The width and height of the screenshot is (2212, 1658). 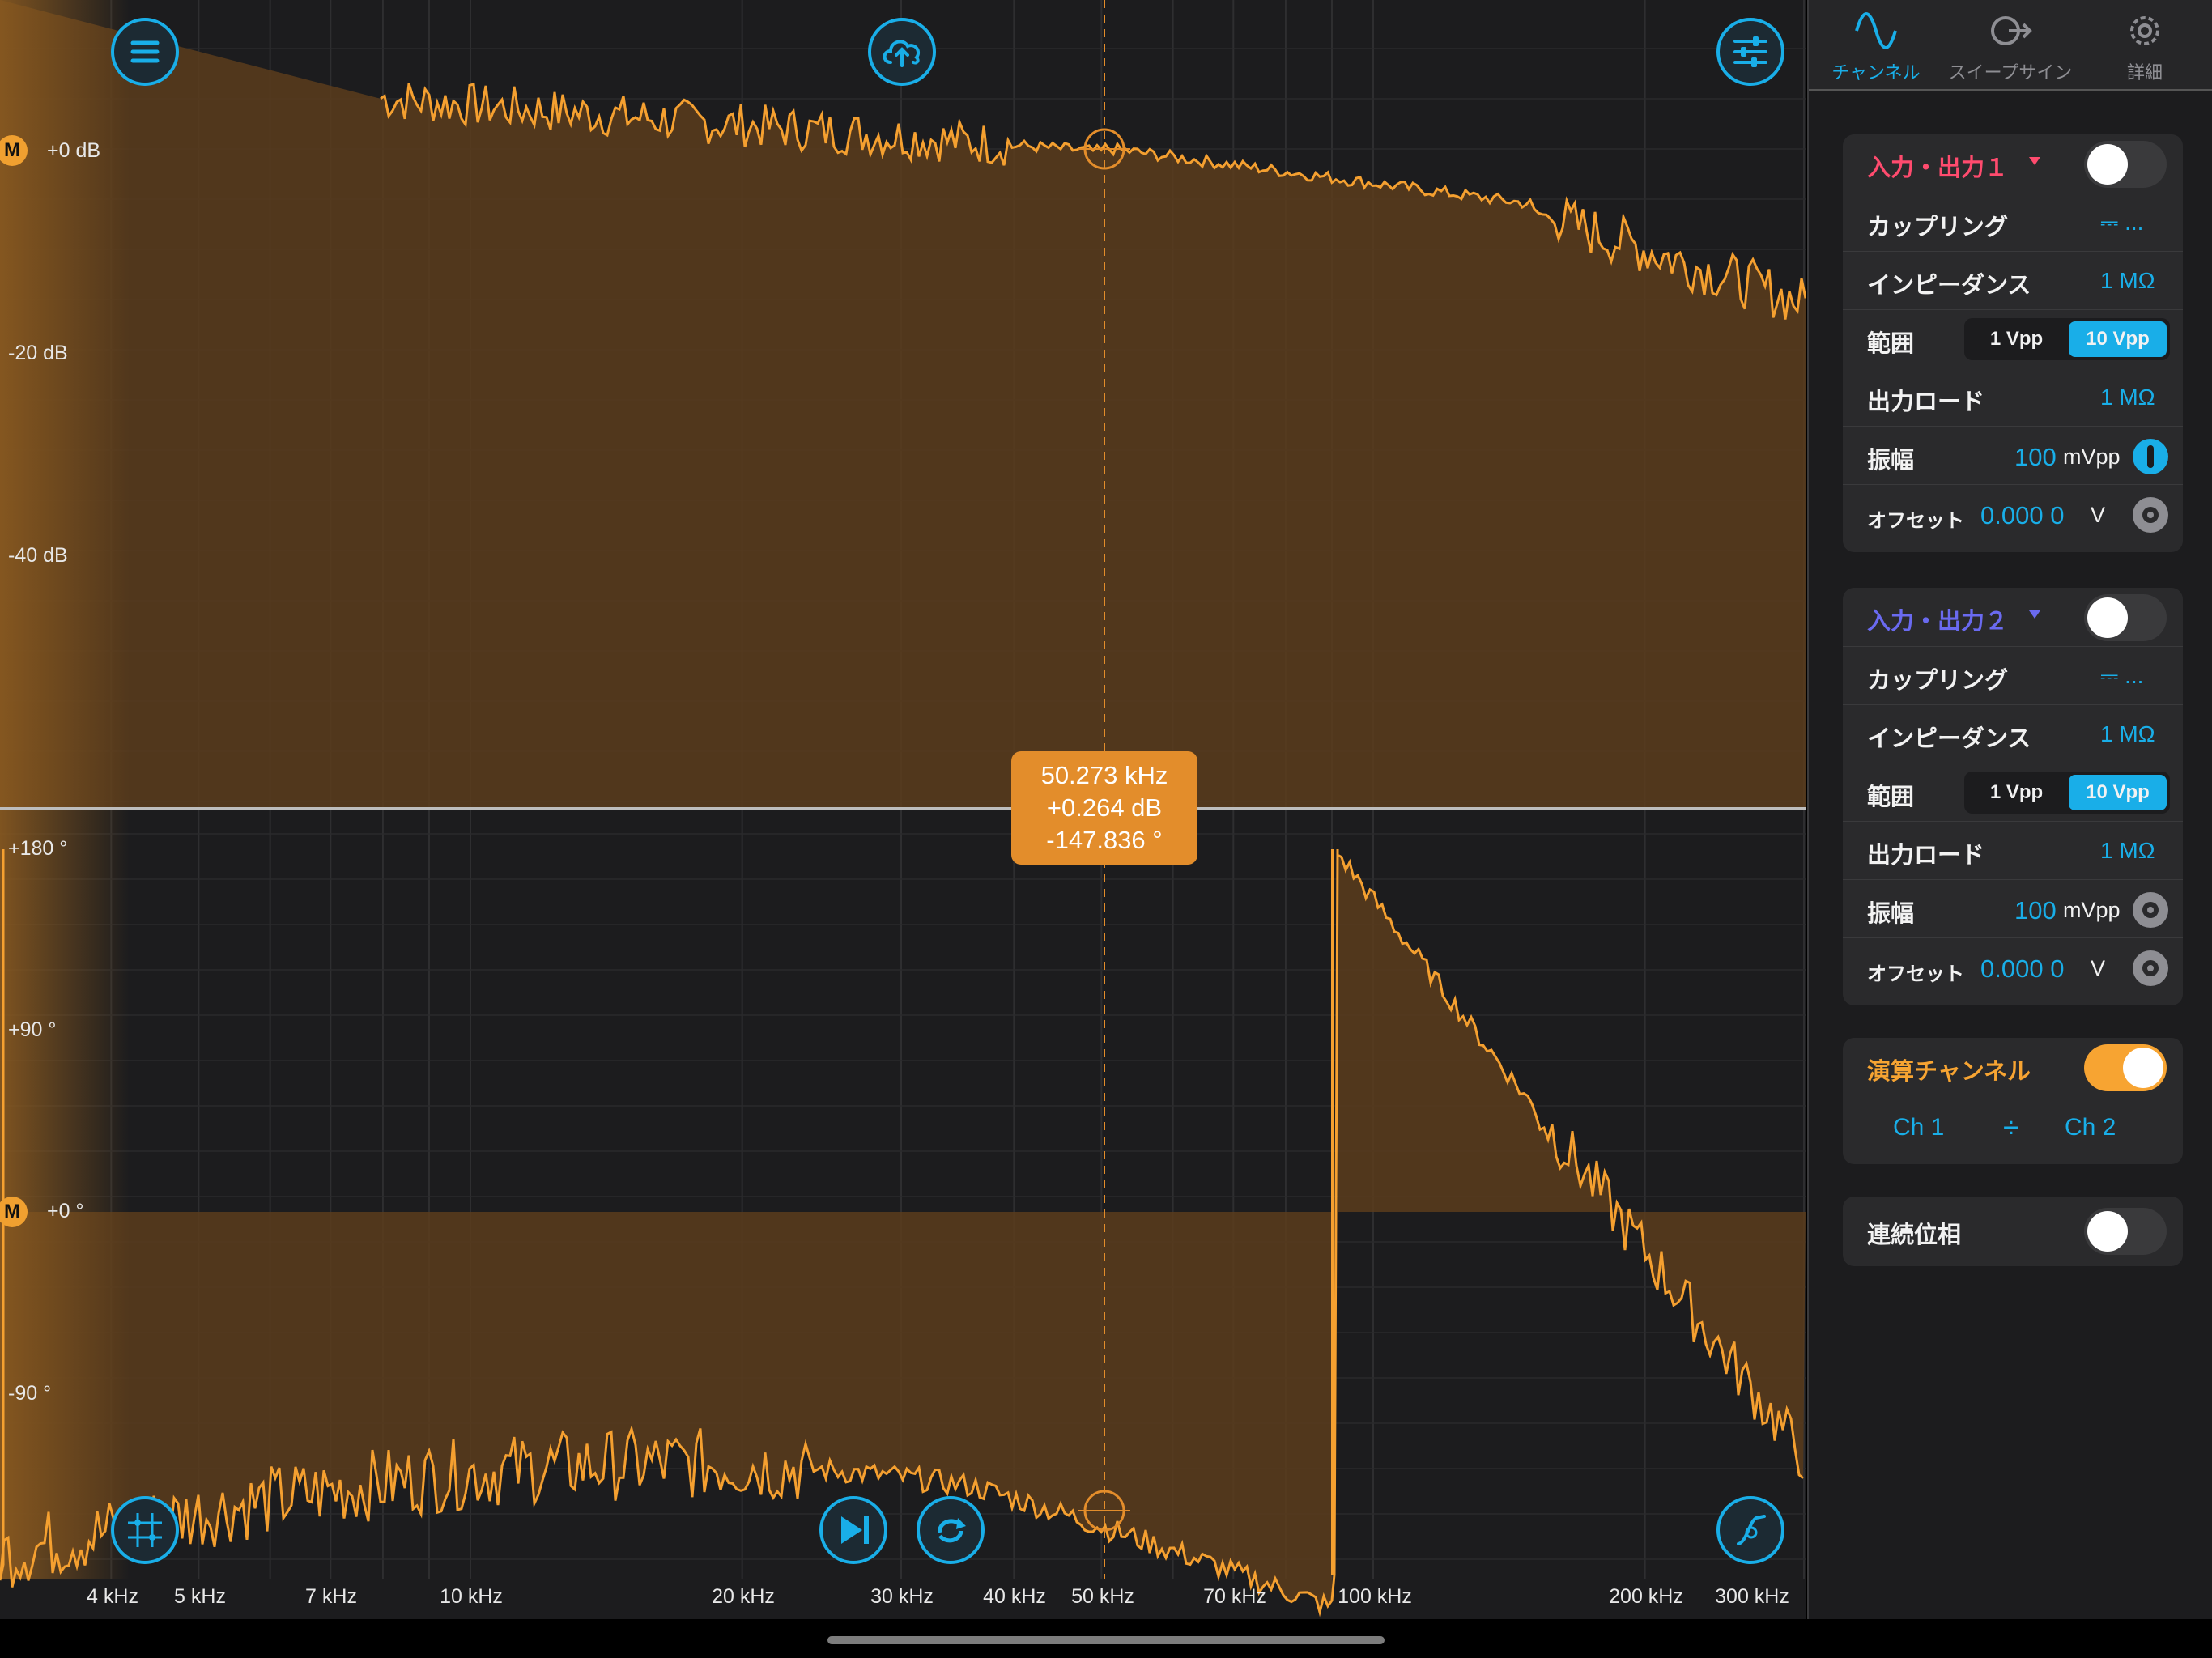 I want to click on ch1-range-segmented: 1 Vpp 10 Vpp, so click(x=2067, y=339).